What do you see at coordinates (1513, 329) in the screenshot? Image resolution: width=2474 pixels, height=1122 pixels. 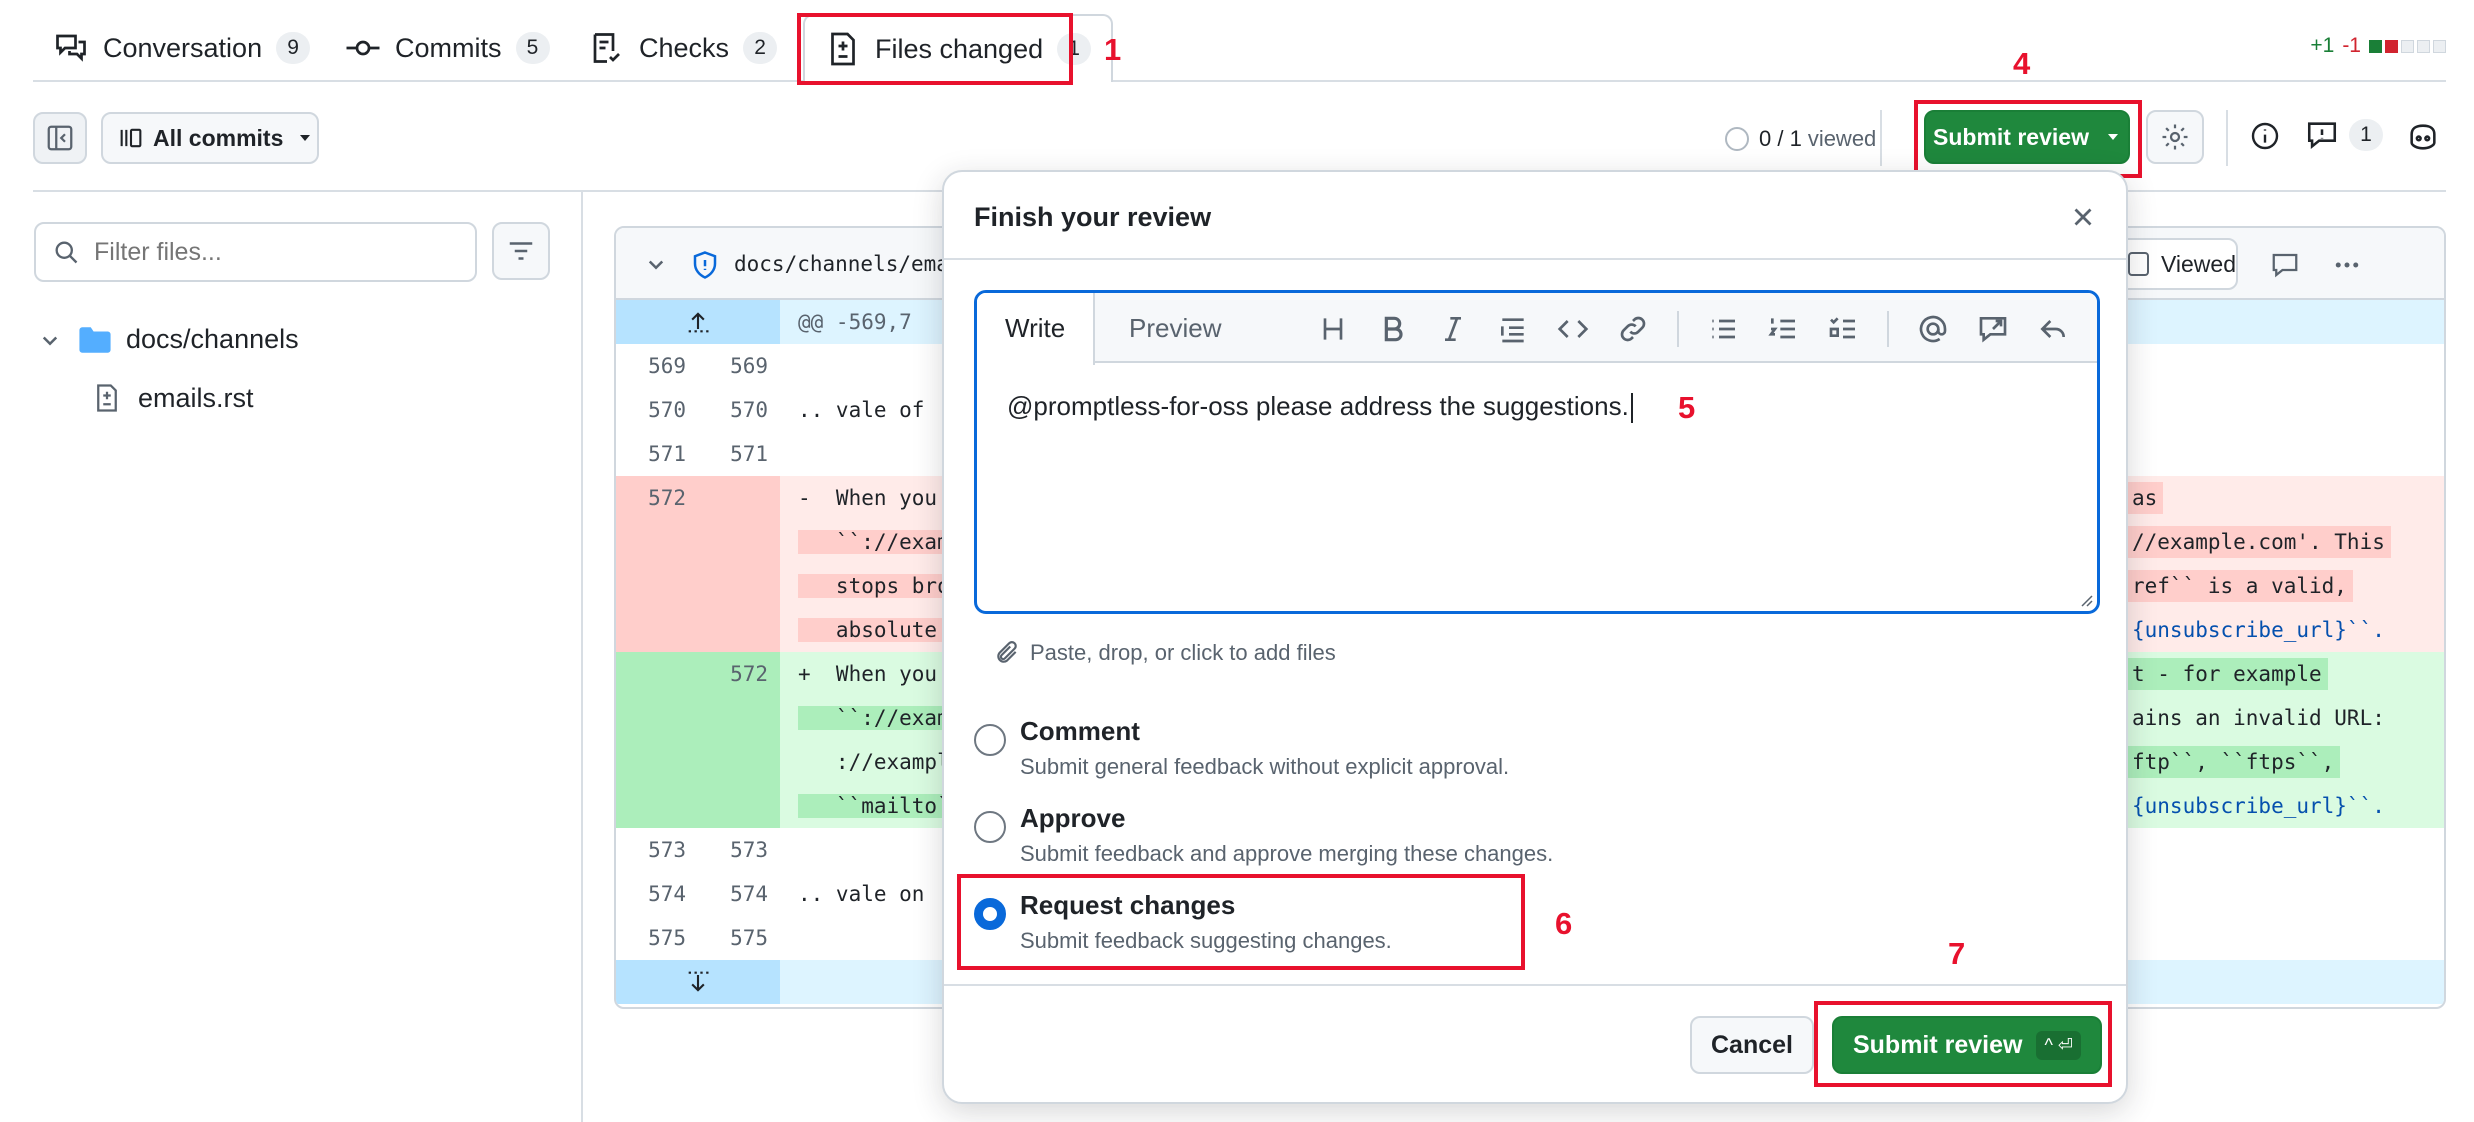 I see `quote-icon` at bounding box center [1513, 329].